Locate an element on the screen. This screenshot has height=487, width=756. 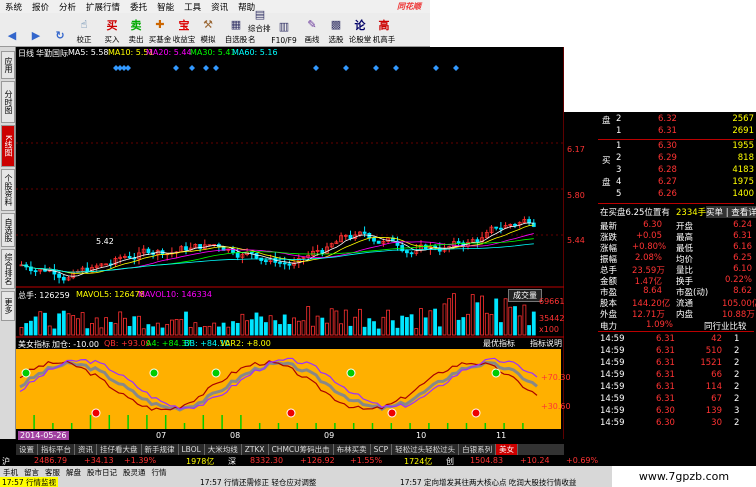
news-1: 17:57 行情监视 is located at coordinates (29, 482).